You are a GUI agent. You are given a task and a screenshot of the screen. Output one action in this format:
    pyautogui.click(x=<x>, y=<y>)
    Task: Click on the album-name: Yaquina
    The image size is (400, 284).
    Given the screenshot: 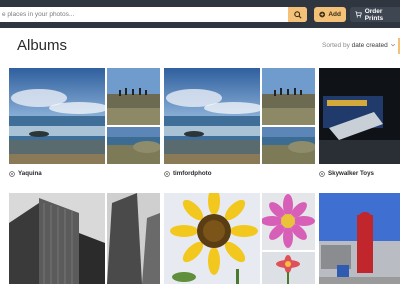 What is the action you would take?
    pyautogui.click(x=30, y=173)
    